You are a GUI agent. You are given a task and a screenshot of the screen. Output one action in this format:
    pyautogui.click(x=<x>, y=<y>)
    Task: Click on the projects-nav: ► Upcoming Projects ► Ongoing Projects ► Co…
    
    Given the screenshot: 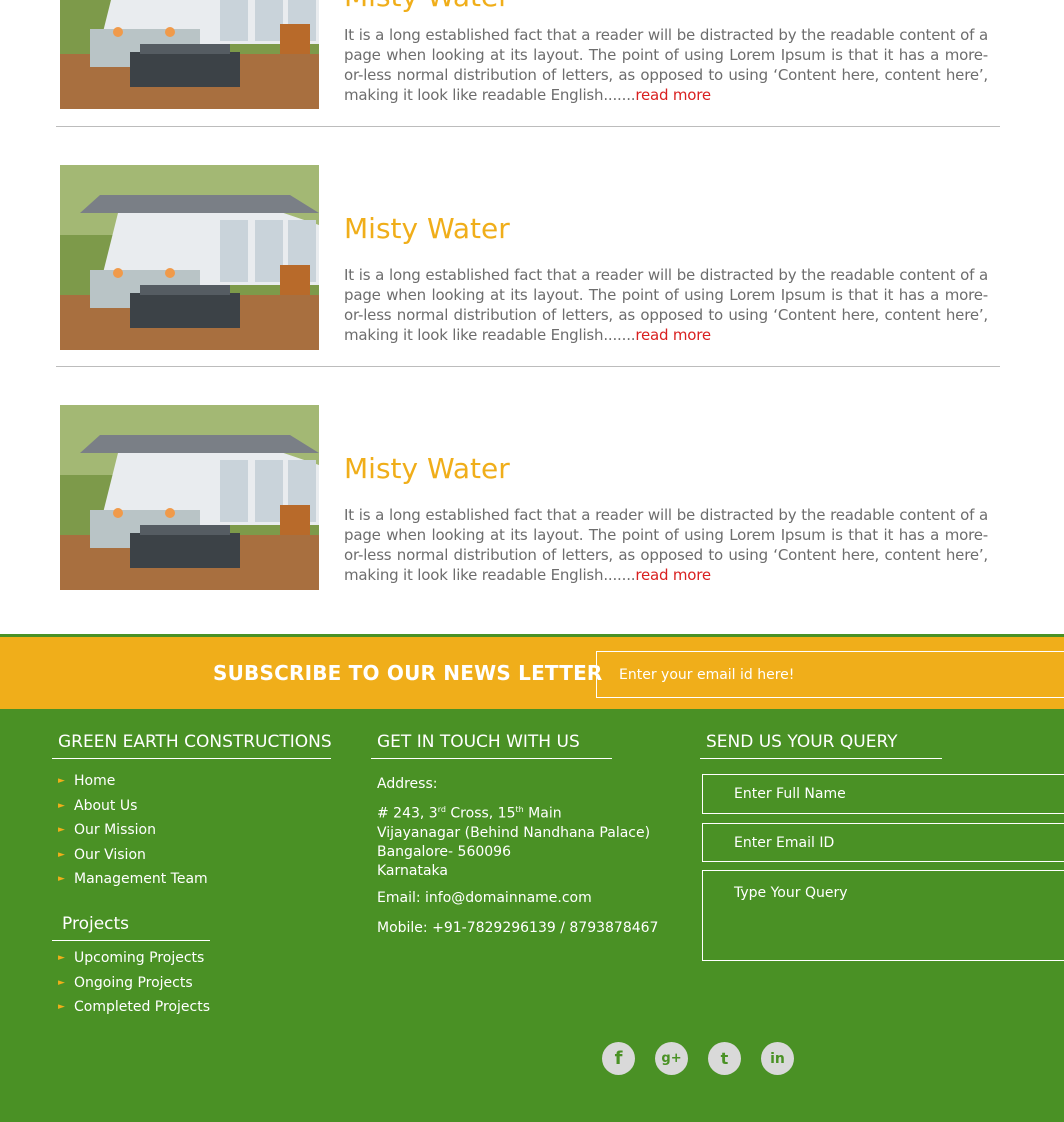 What is the action you would take?
    pyautogui.click(x=134, y=983)
    